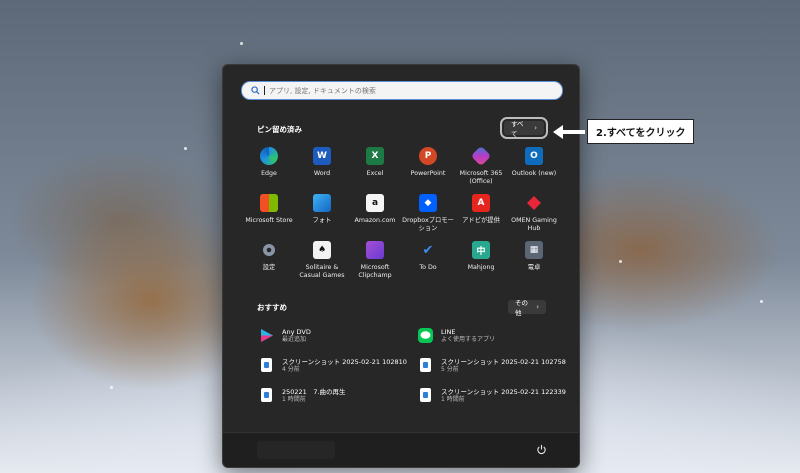 The image size is (800, 473). Describe the element at coordinates (322, 250) in the screenshot. I see `solitaire-icon: ♠` at that location.